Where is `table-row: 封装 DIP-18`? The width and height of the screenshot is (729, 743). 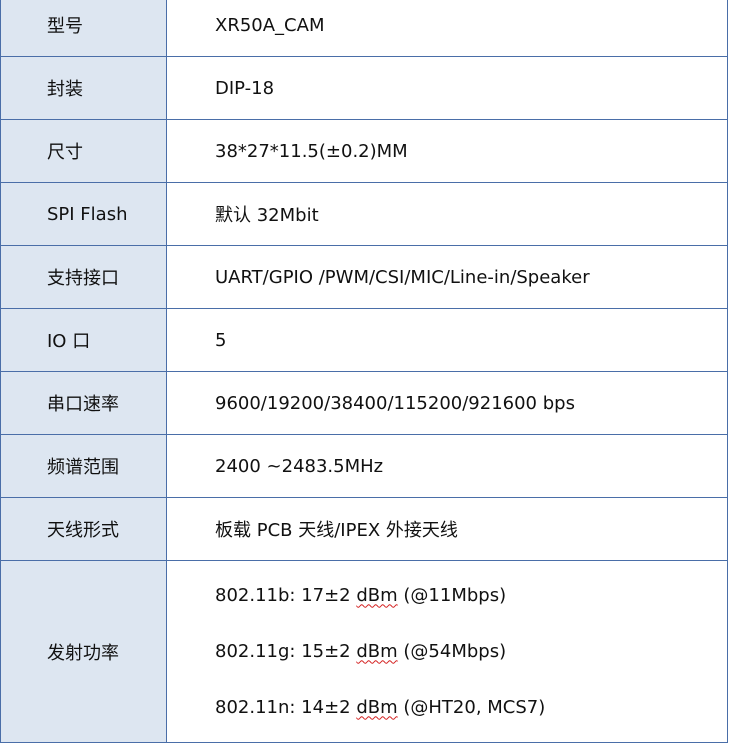
table-row: 封装 DIP-18 is located at coordinates (364, 88).